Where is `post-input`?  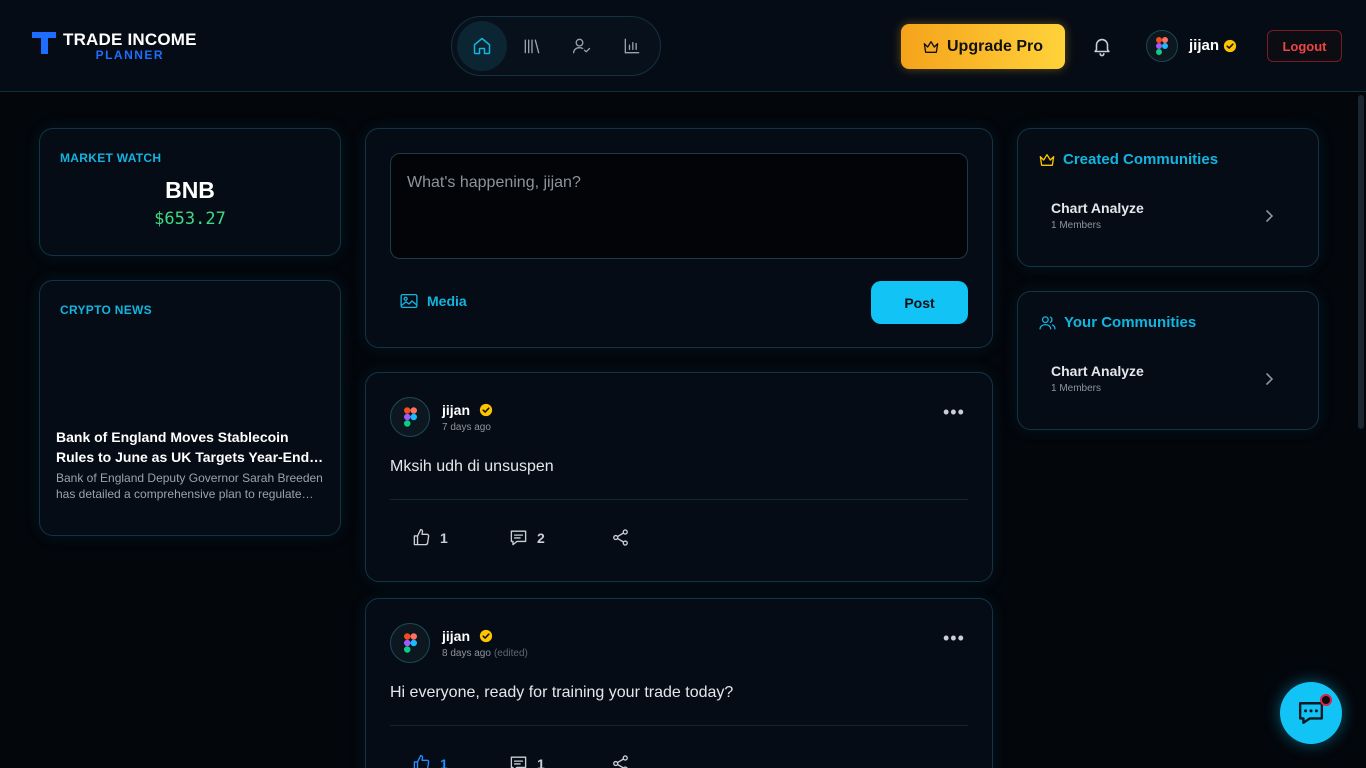 post-input is located at coordinates (679, 206).